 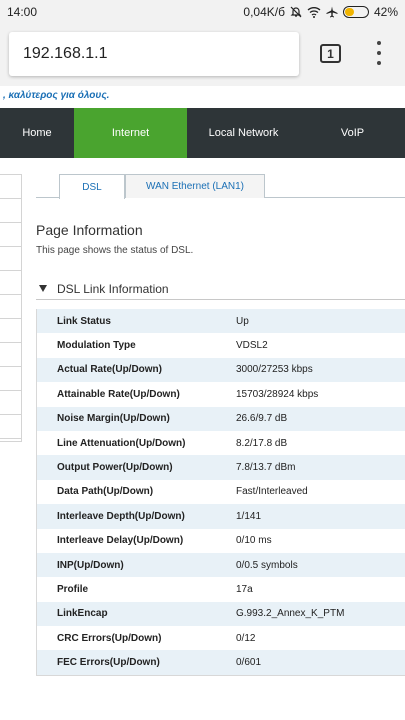 I want to click on left-sidebar, so click(x=11, y=308).